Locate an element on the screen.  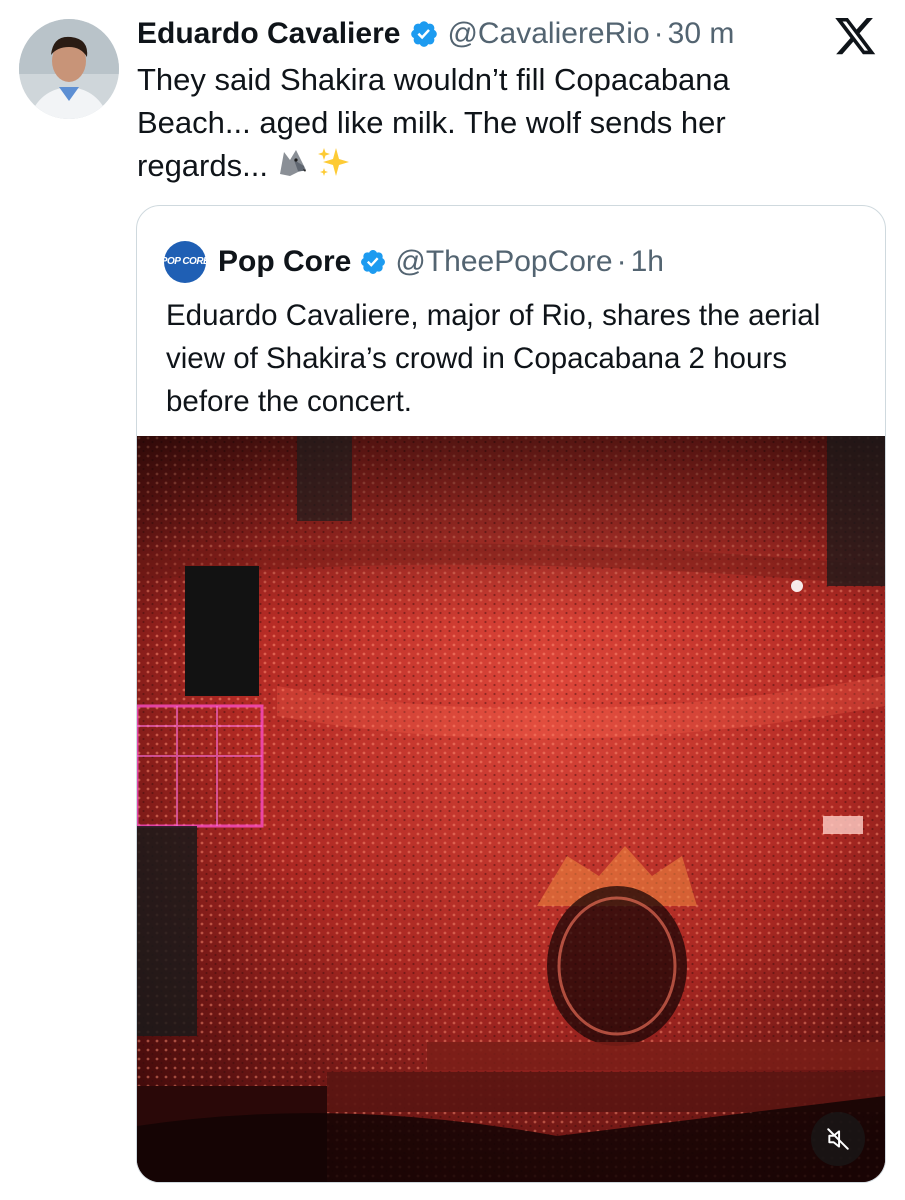
quoted-author-handle: @TheePopCore is located at coordinates (503, 262).